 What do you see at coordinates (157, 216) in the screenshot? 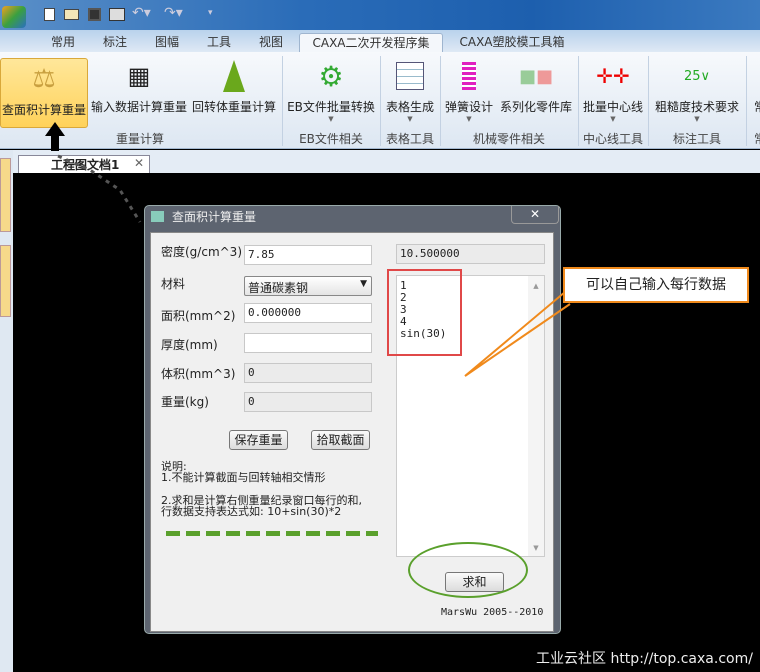
I see `dialog-icon` at bounding box center [157, 216].